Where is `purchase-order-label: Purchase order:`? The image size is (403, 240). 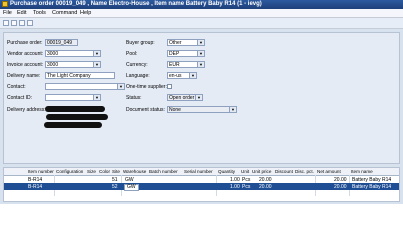
purchase-order-label: Purchase order: is located at coordinates (25, 43).